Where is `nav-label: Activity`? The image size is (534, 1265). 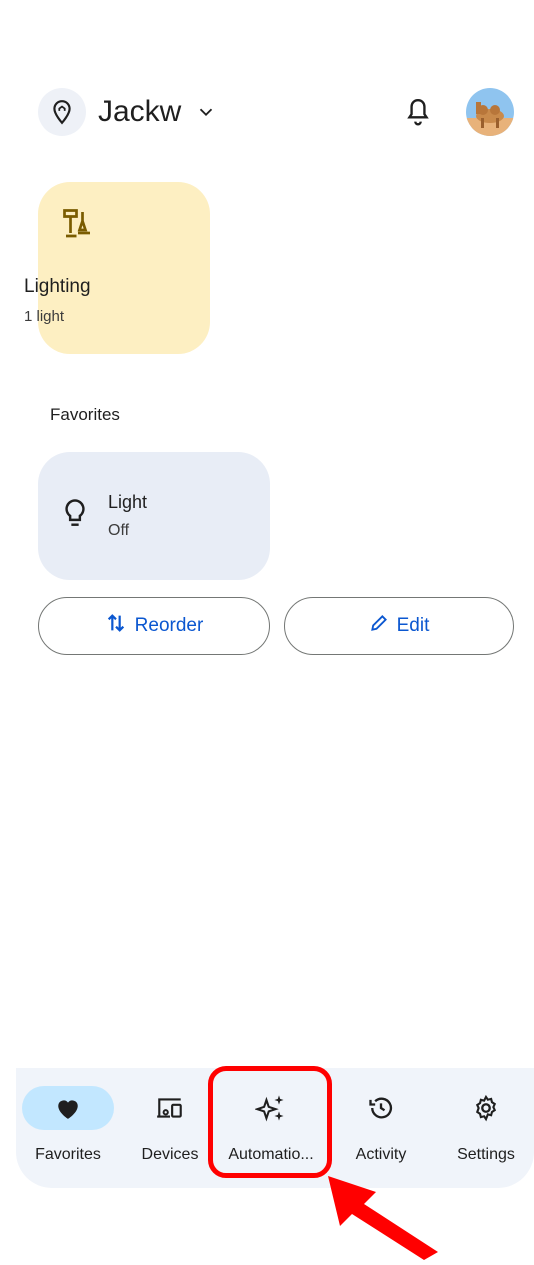
nav-label: Activity is located at coordinates (381, 1154).